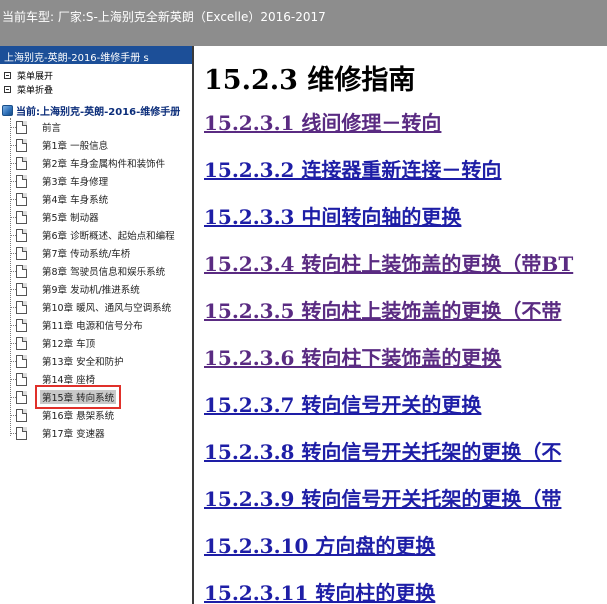  I want to click on sidebar-item: 第3章 车身修理, so click(96, 181).